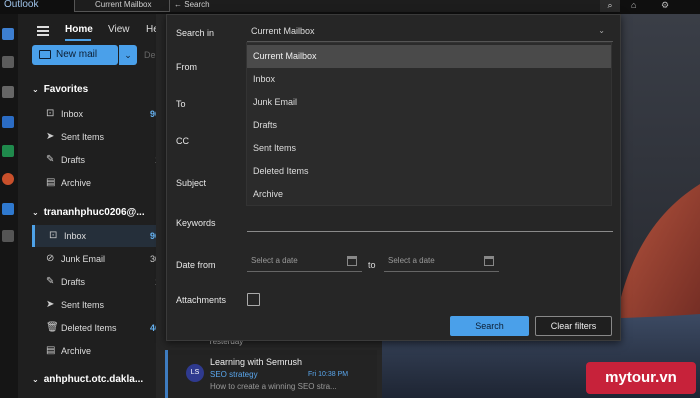 The width and height of the screenshot is (700, 405). Describe the element at coordinates (441, 261) in the screenshot. I see `date-to-picker: Select a date` at that location.